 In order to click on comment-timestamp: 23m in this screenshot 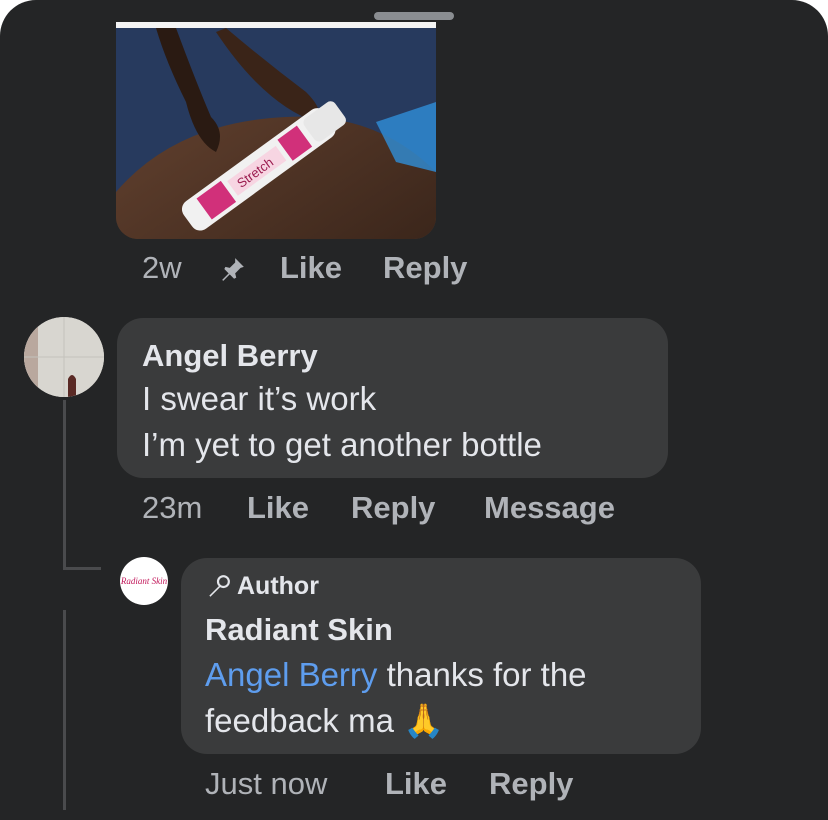, I will do `click(172, 507)`.